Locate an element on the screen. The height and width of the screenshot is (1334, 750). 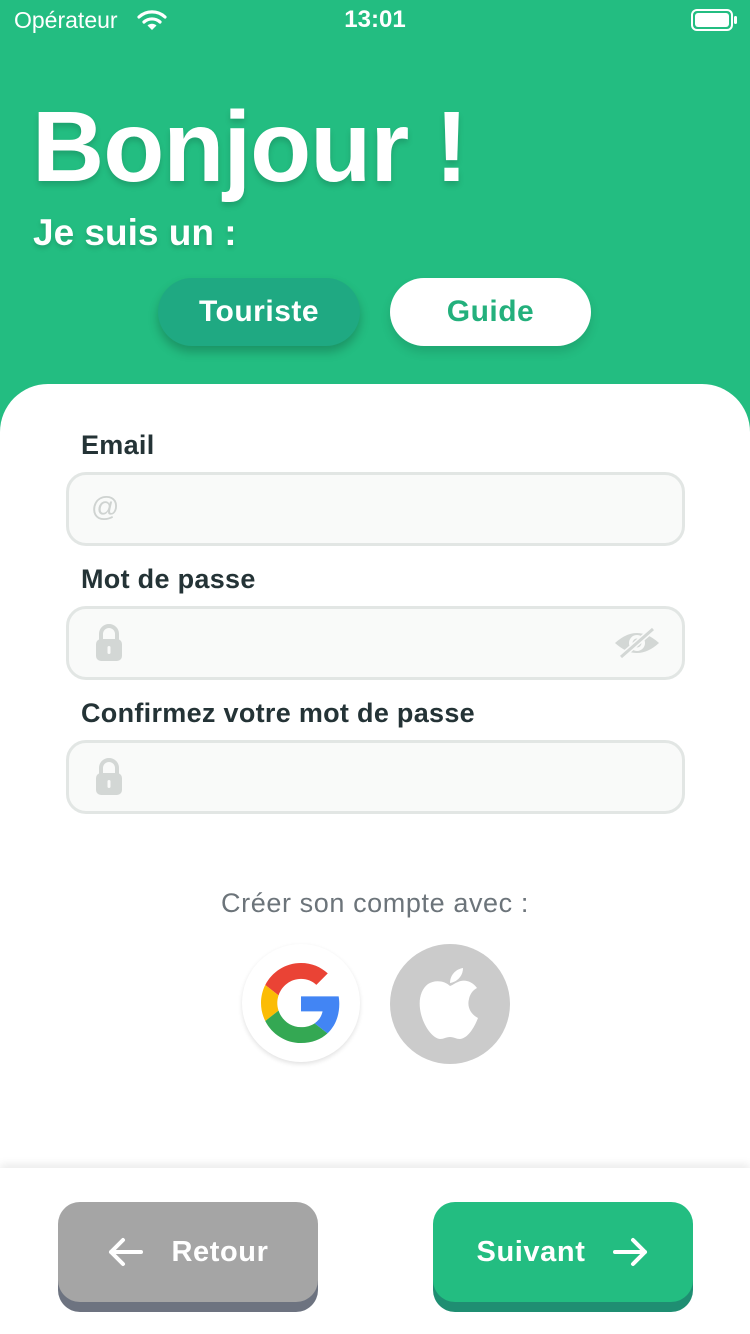
password-label: Mot de passe is located at coordinates (168, 579).